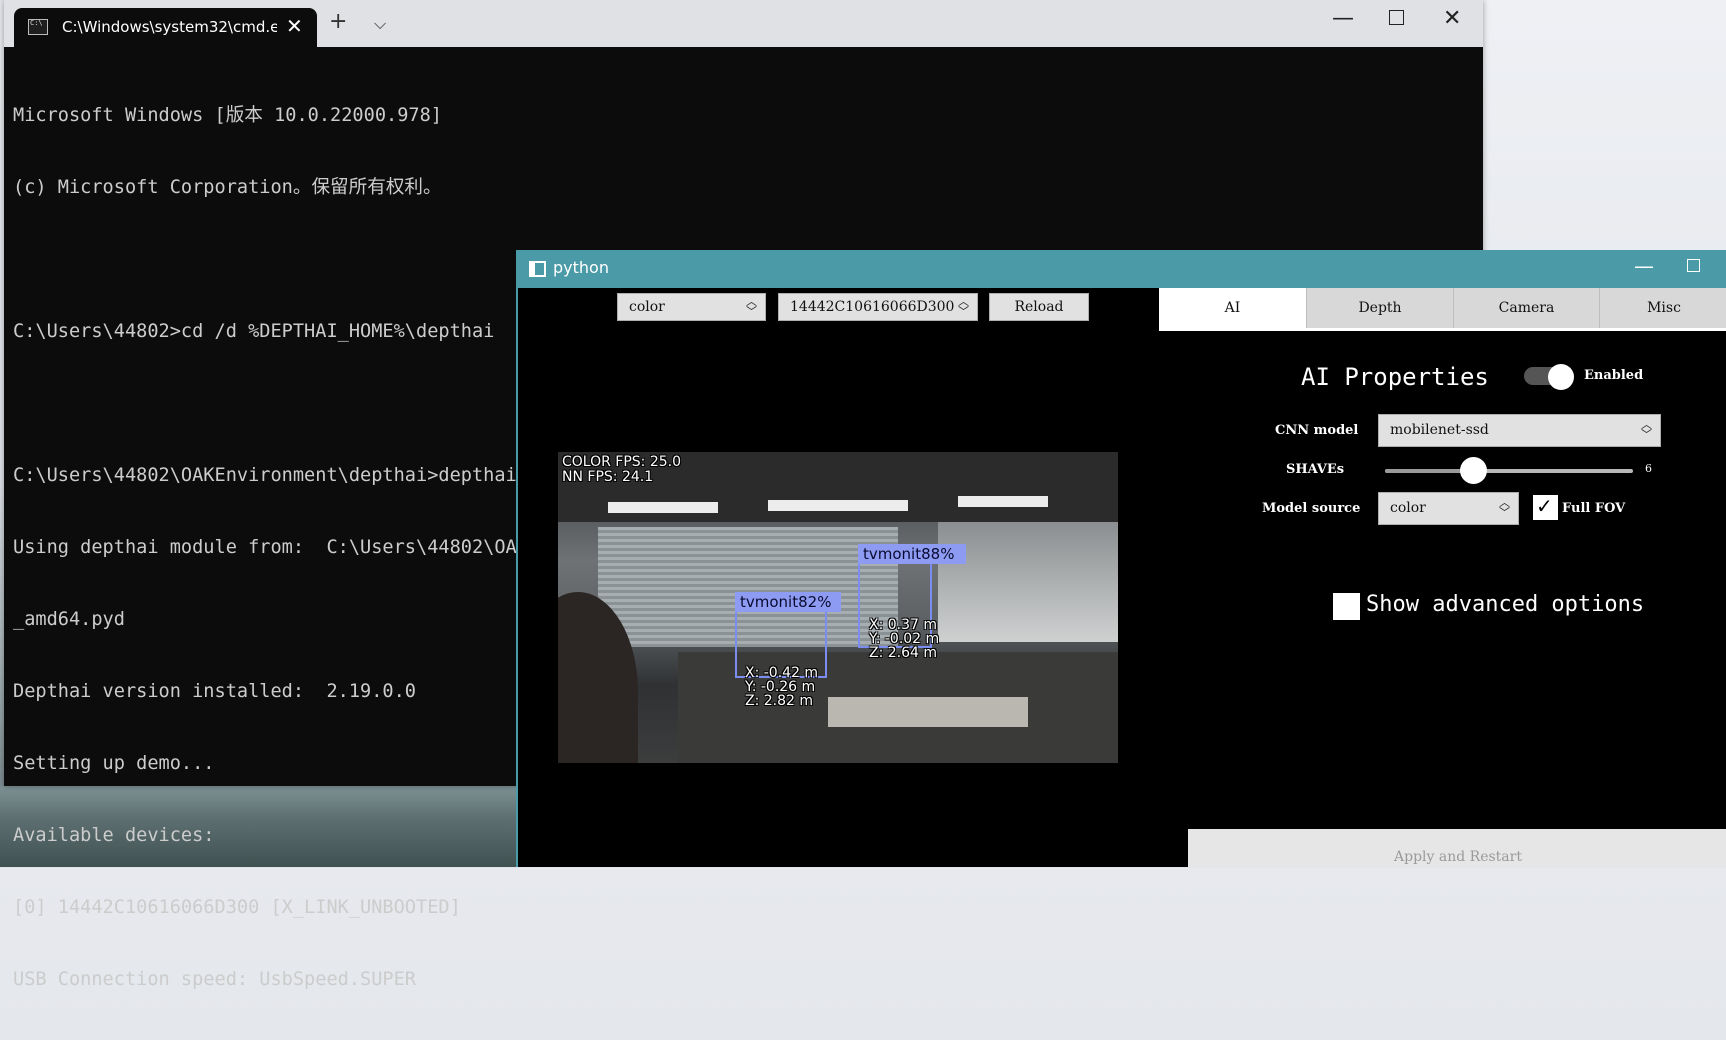 Image resolution: width=1726 pixels, height=1040 pixels. What do you see at coordinates (169, 27) in the screenshot?
I see `terminal-tab-title: C:\Windows\system32\cmd.e:` at bounding box center [169, 27].